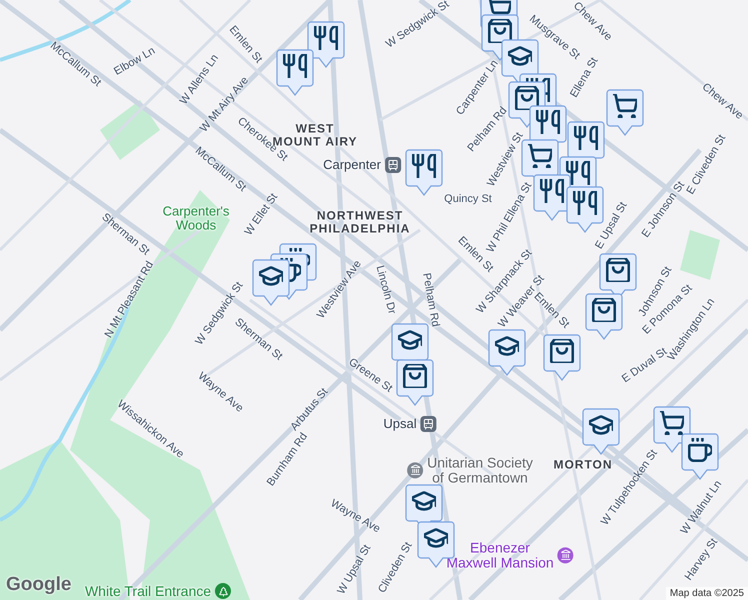 The width and height of the screenshot is (748, 600). What do you see at coordinates (700, 450) in the screenshot?
I see `coffee-cup-icon` at bounding box center [700, 450].